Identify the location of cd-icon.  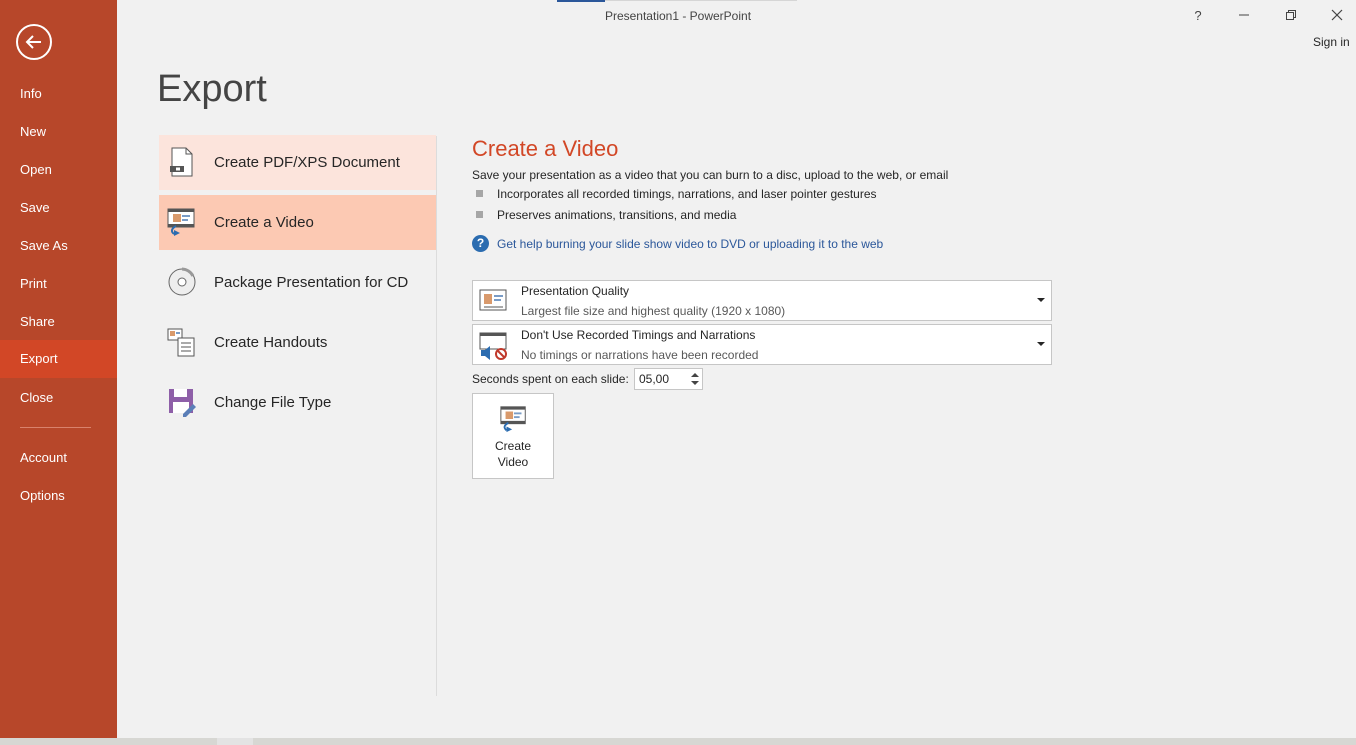
(182, 281).